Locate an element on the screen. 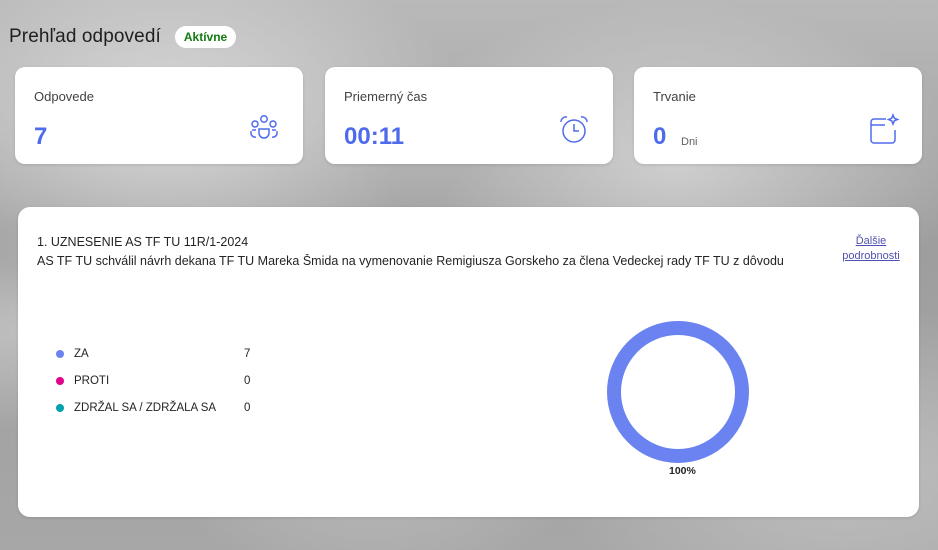 This screenshot has height=550, width=938. alarm-clock-icon is located at coordinates (574, 129).